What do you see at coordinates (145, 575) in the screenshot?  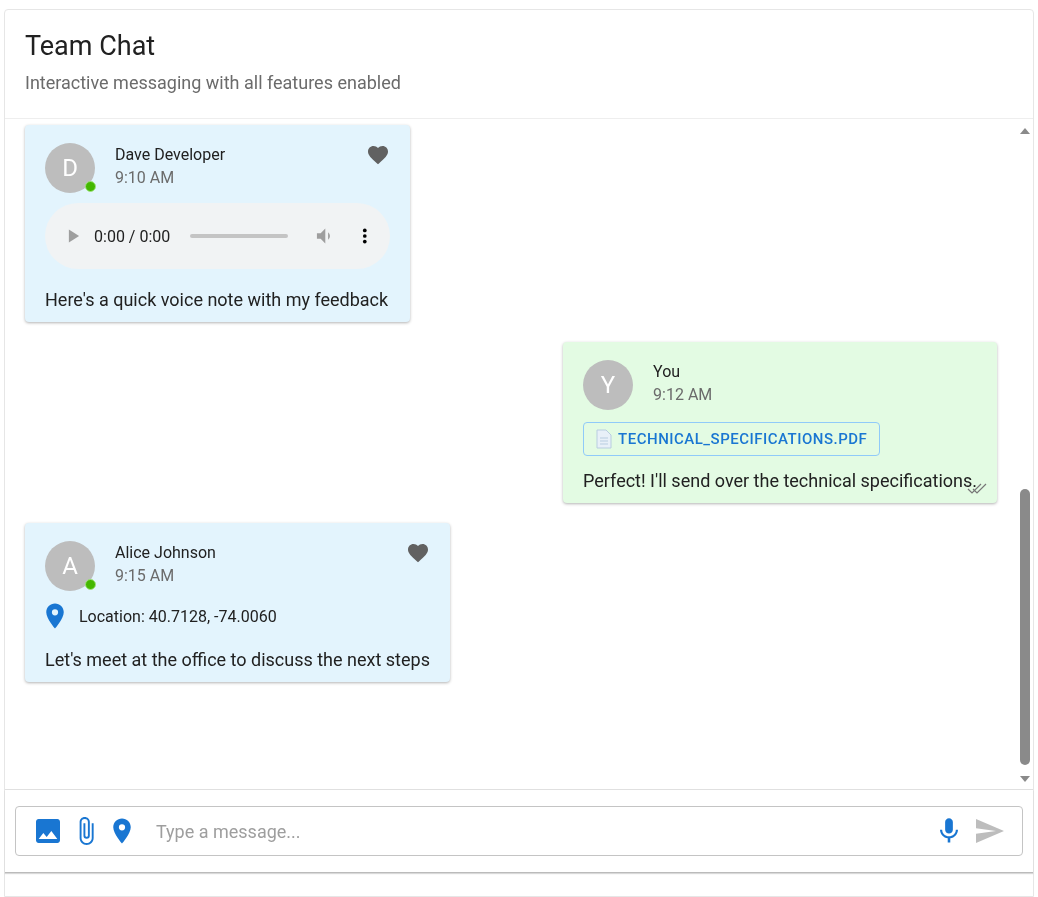 I see `message-time: 9:15 AM` at bounding box center [145, 575].